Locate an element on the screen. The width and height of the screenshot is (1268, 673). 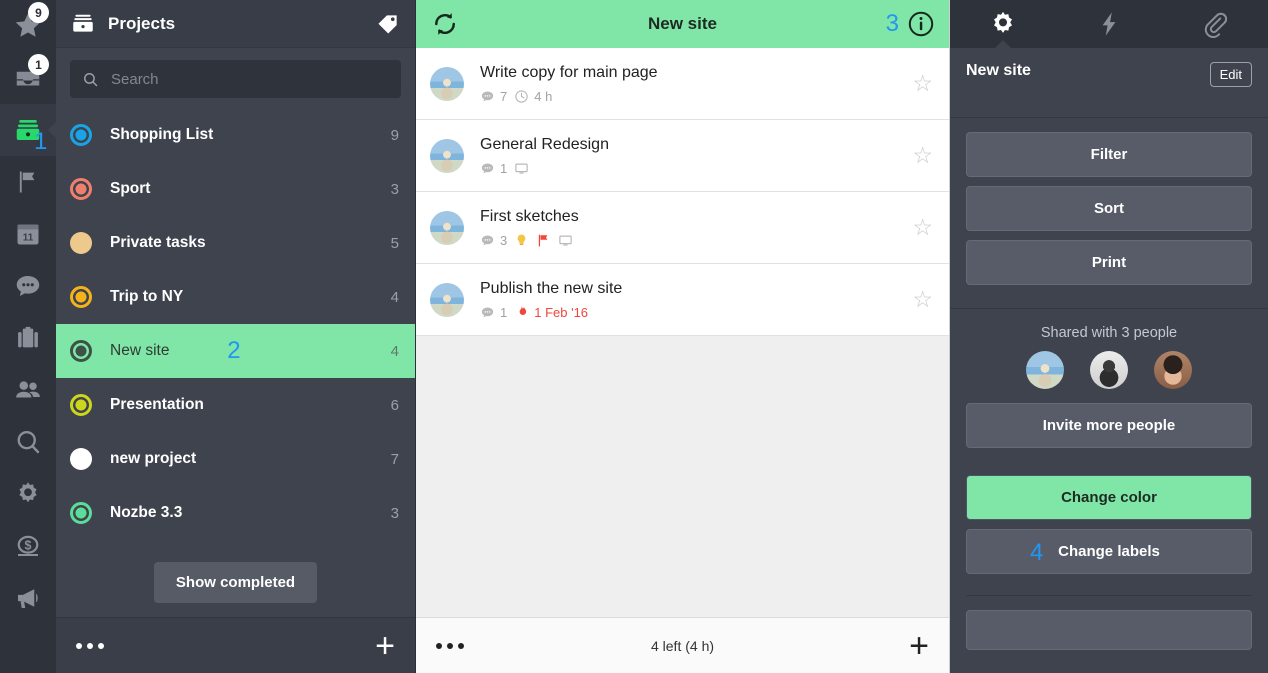
task-title: Publish the new site is located at coordinates (551, 288).